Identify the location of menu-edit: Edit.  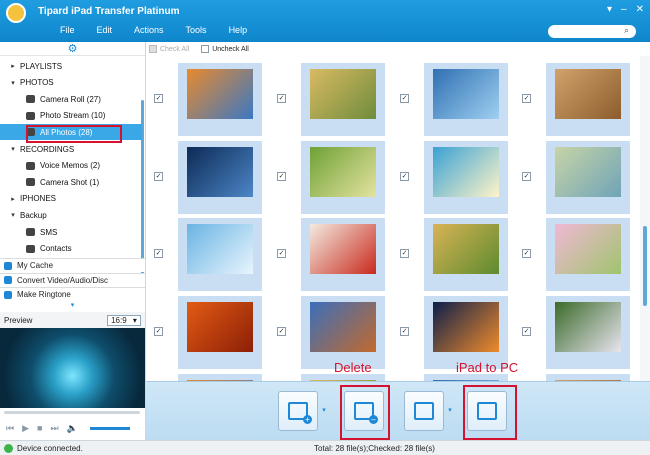
(105, 30).